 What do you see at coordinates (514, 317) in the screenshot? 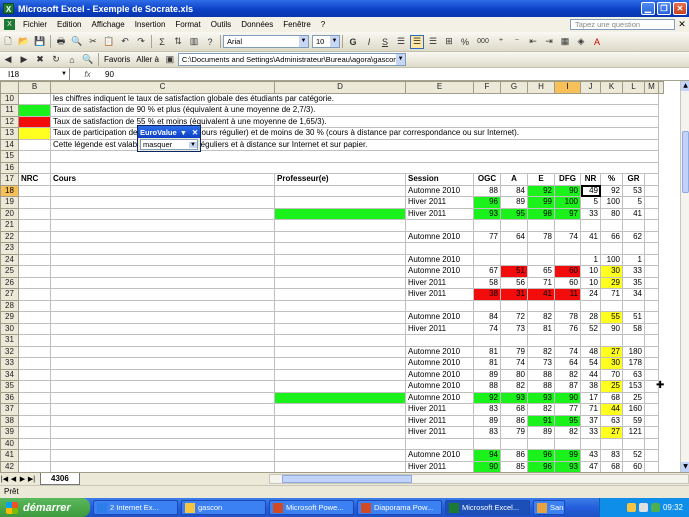
I see `value-cell-g: 72` at bounding box center [514, 317].